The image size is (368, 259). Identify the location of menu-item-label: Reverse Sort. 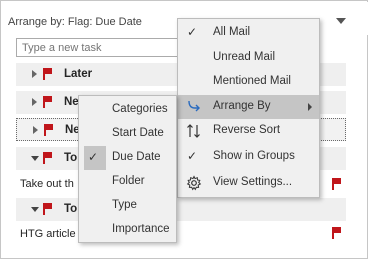
(247, 130).